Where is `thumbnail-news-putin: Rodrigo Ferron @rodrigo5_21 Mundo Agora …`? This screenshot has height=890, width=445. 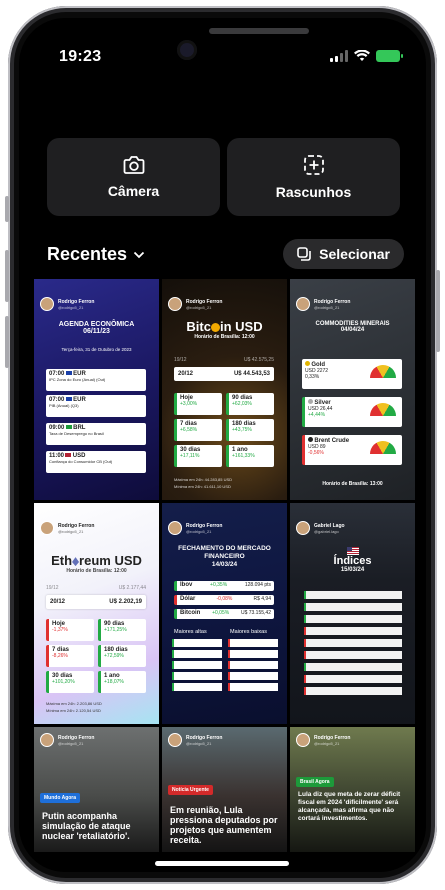 thumbnail-news-putin: Rodrigo Ferron @rodrigo5_21 Mundo Agora … is located at coordinates (96, 789).